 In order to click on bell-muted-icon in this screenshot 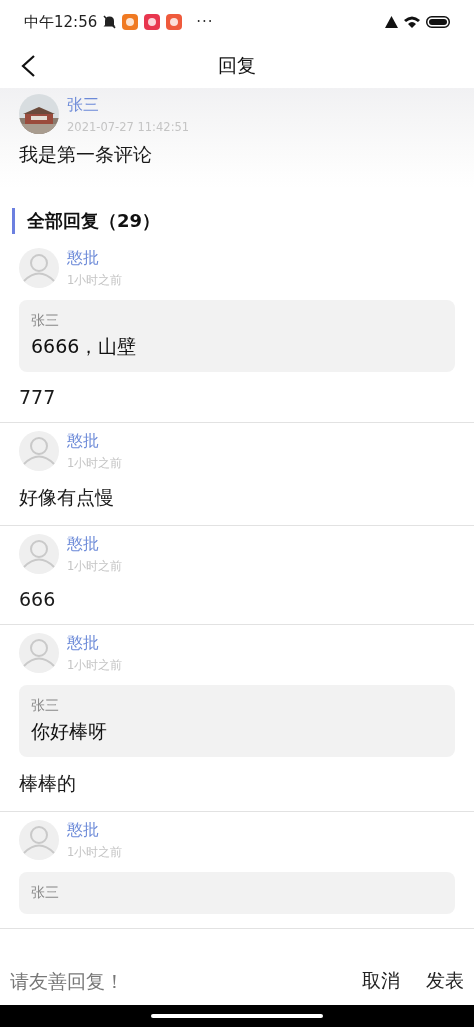, I will do `click(110, 22)`.